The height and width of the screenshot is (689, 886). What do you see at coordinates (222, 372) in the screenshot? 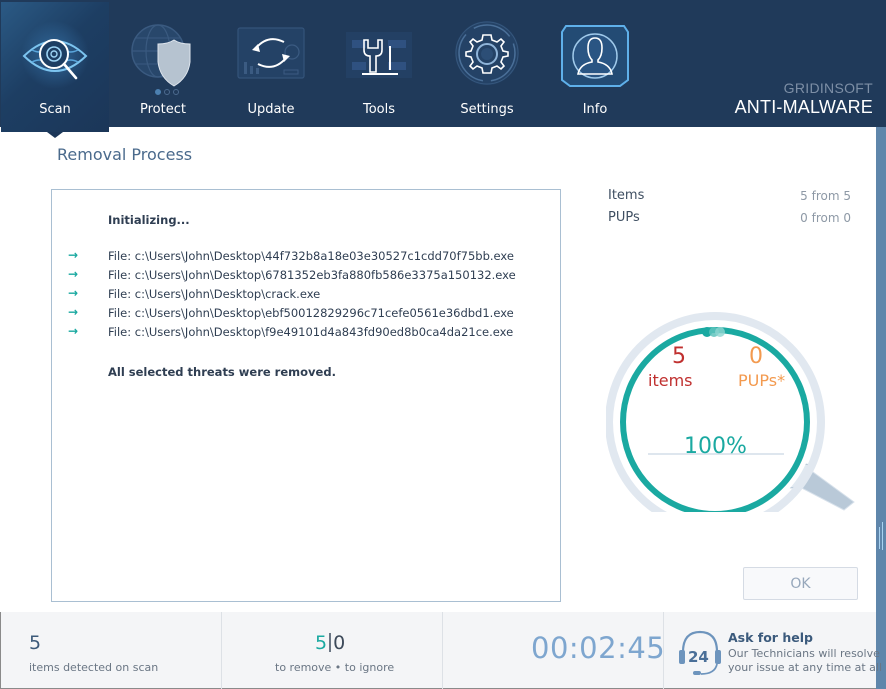
I see `log-result: All selected threats were removed.` at bounding box center [222, 372].